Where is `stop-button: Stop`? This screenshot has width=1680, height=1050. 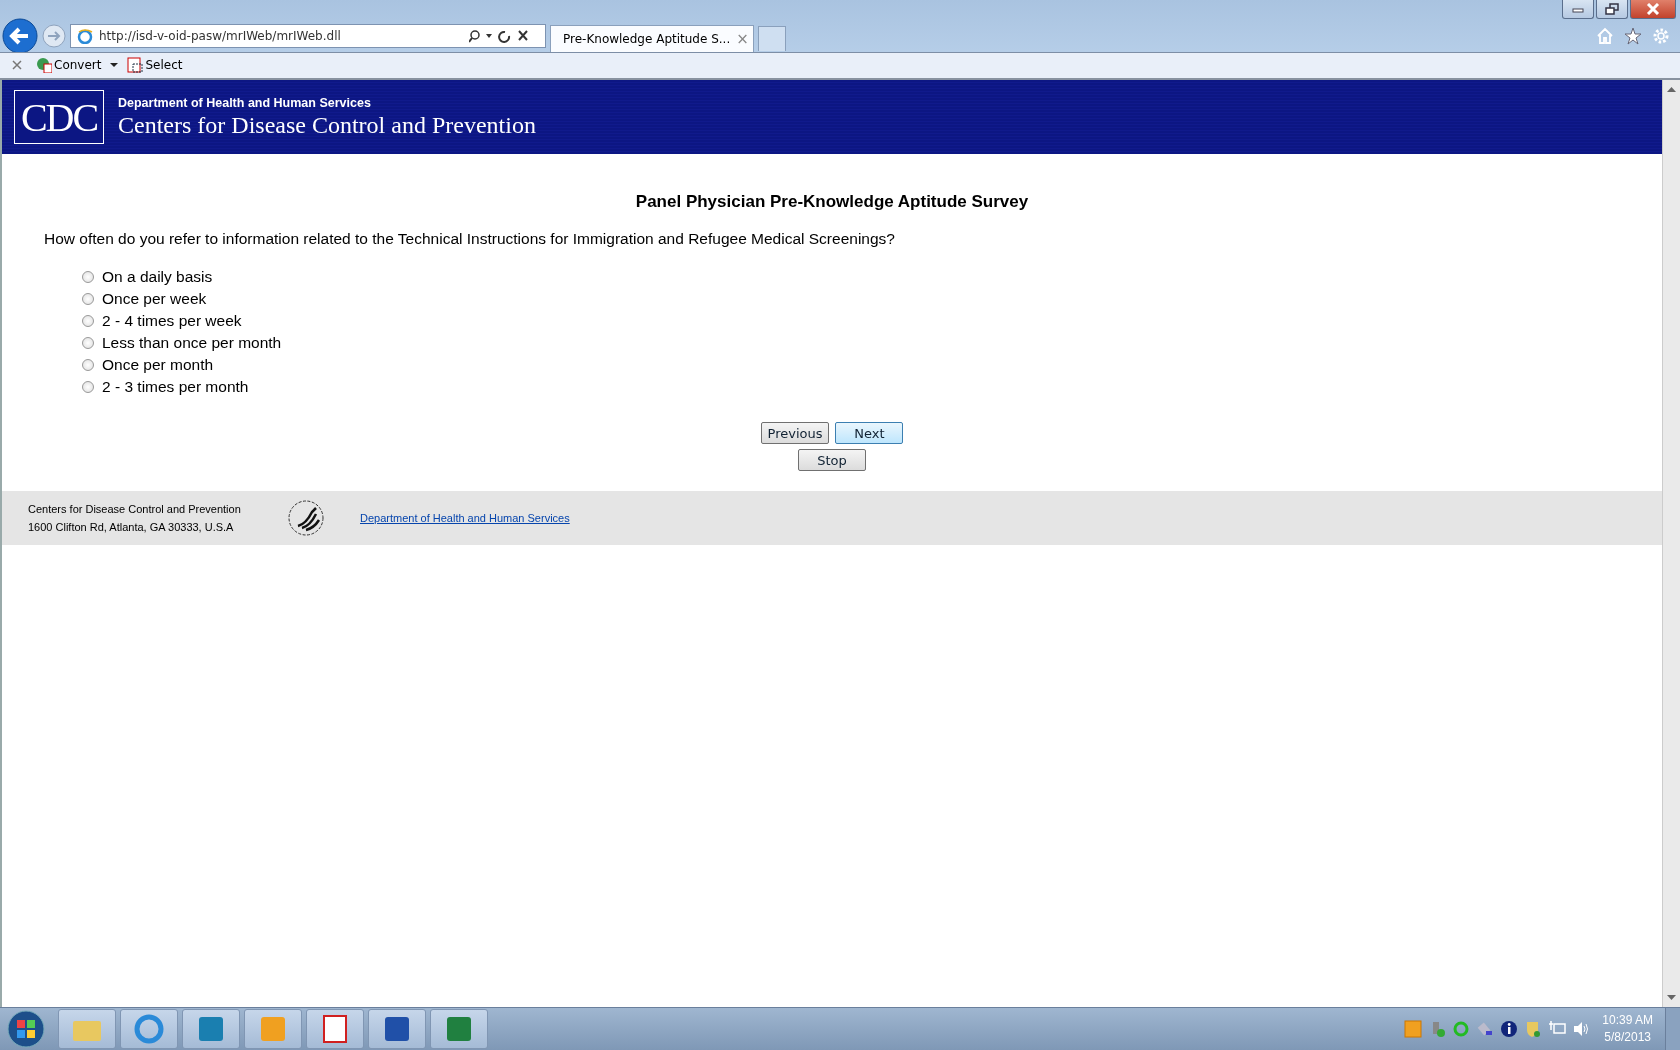
stop-button: Stop is located at coordinates (832, 460).